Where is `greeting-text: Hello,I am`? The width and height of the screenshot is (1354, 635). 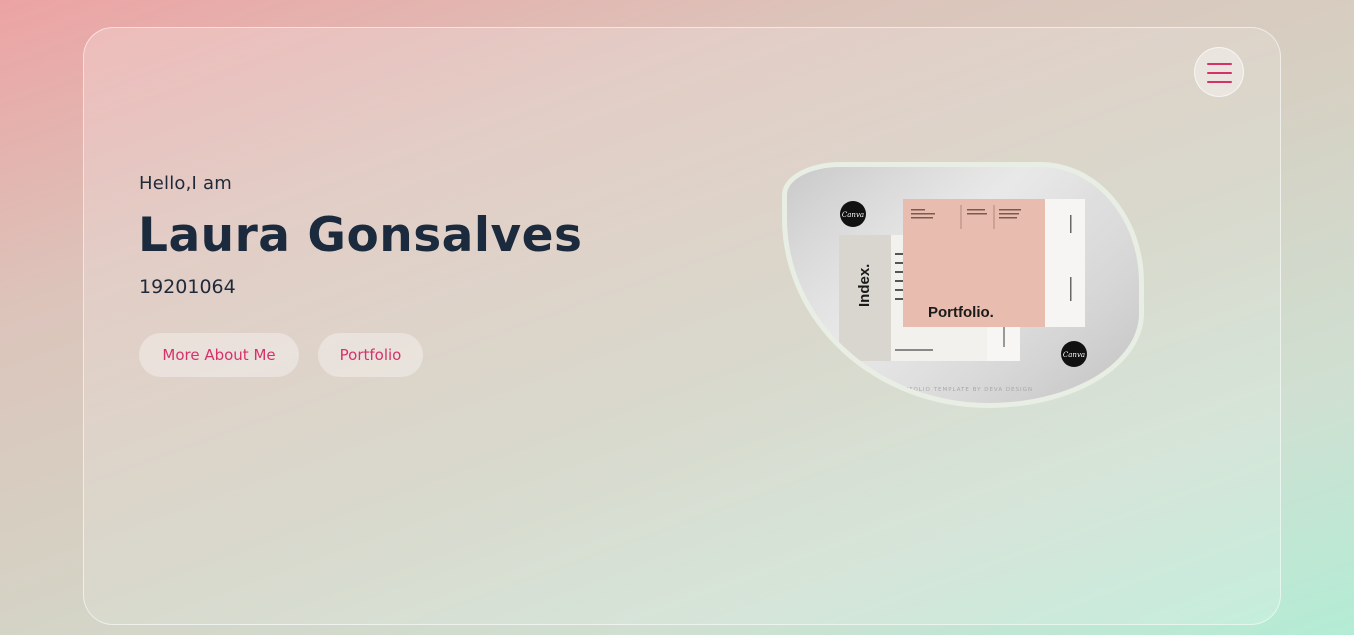
greeting-text: Hello,I am is located at coordinates (185, 183).